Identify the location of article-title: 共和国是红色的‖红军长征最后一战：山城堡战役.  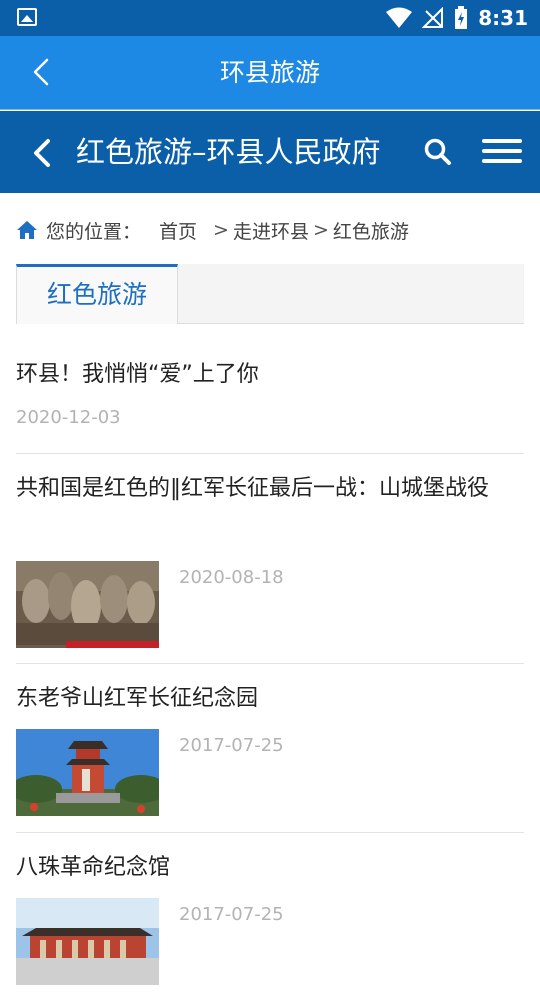
(266, 489).